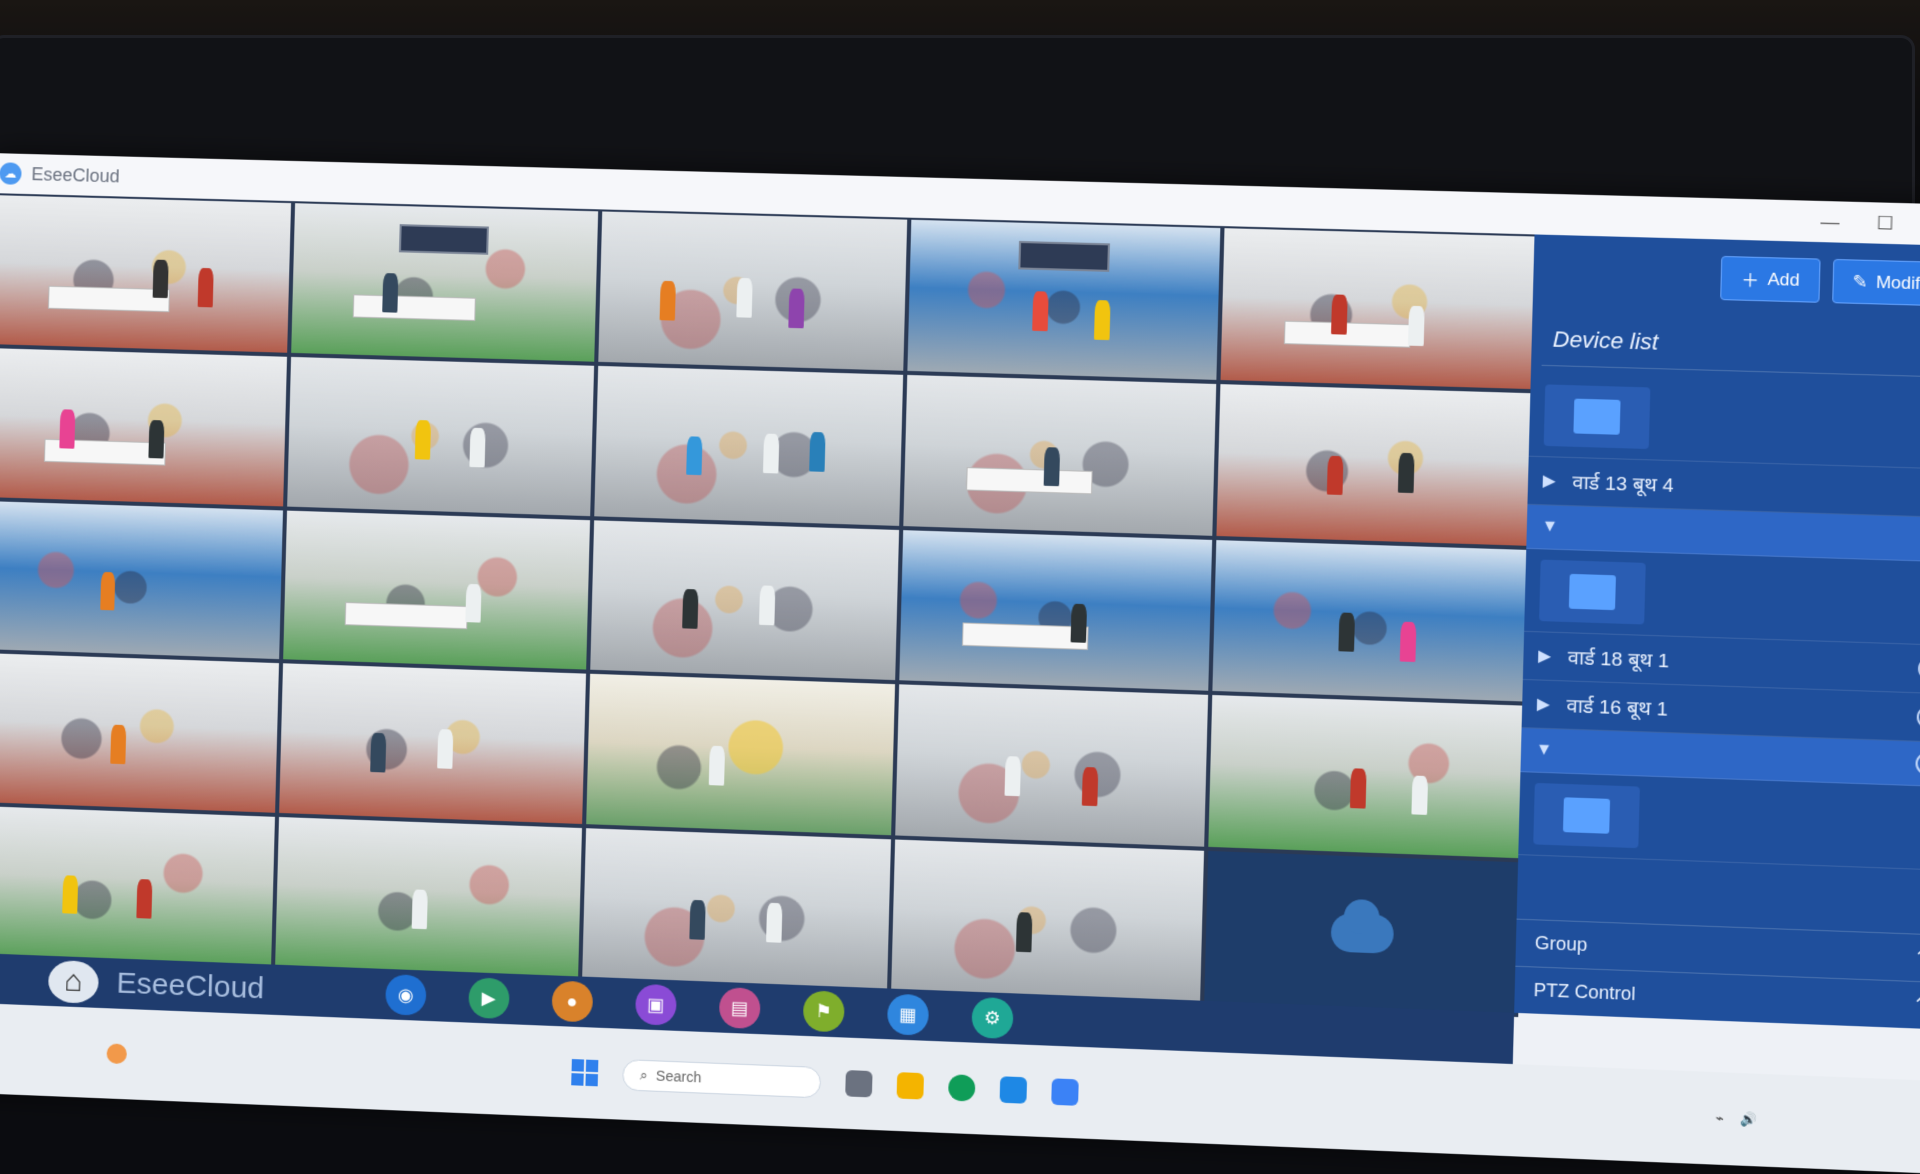  What do you see at coordinates (656, 1005) in the screenshot?
I see `device-icon: ▣` at bounding box center [656, 1005].